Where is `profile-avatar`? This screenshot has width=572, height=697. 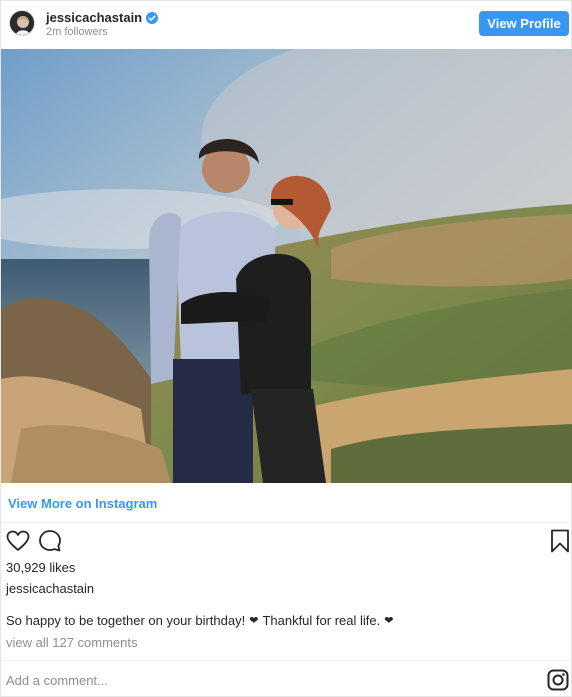 profile-avatar is located at coordinates (22, 23).